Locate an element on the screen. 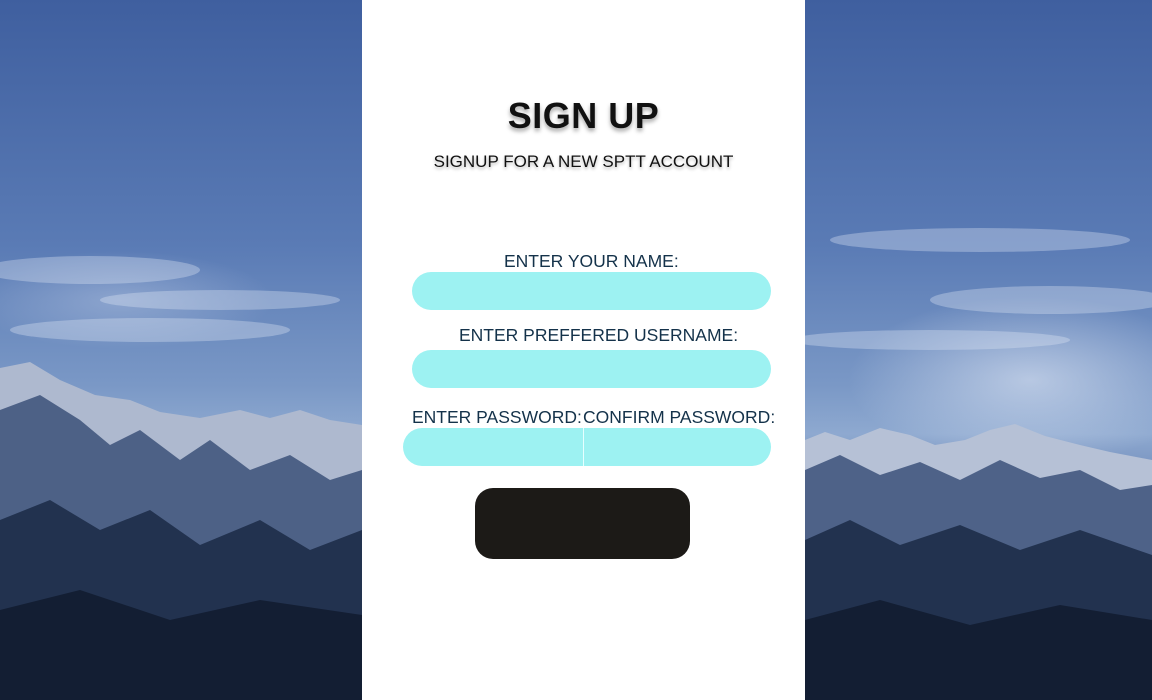  name-input is located at coordinates (591, 291).